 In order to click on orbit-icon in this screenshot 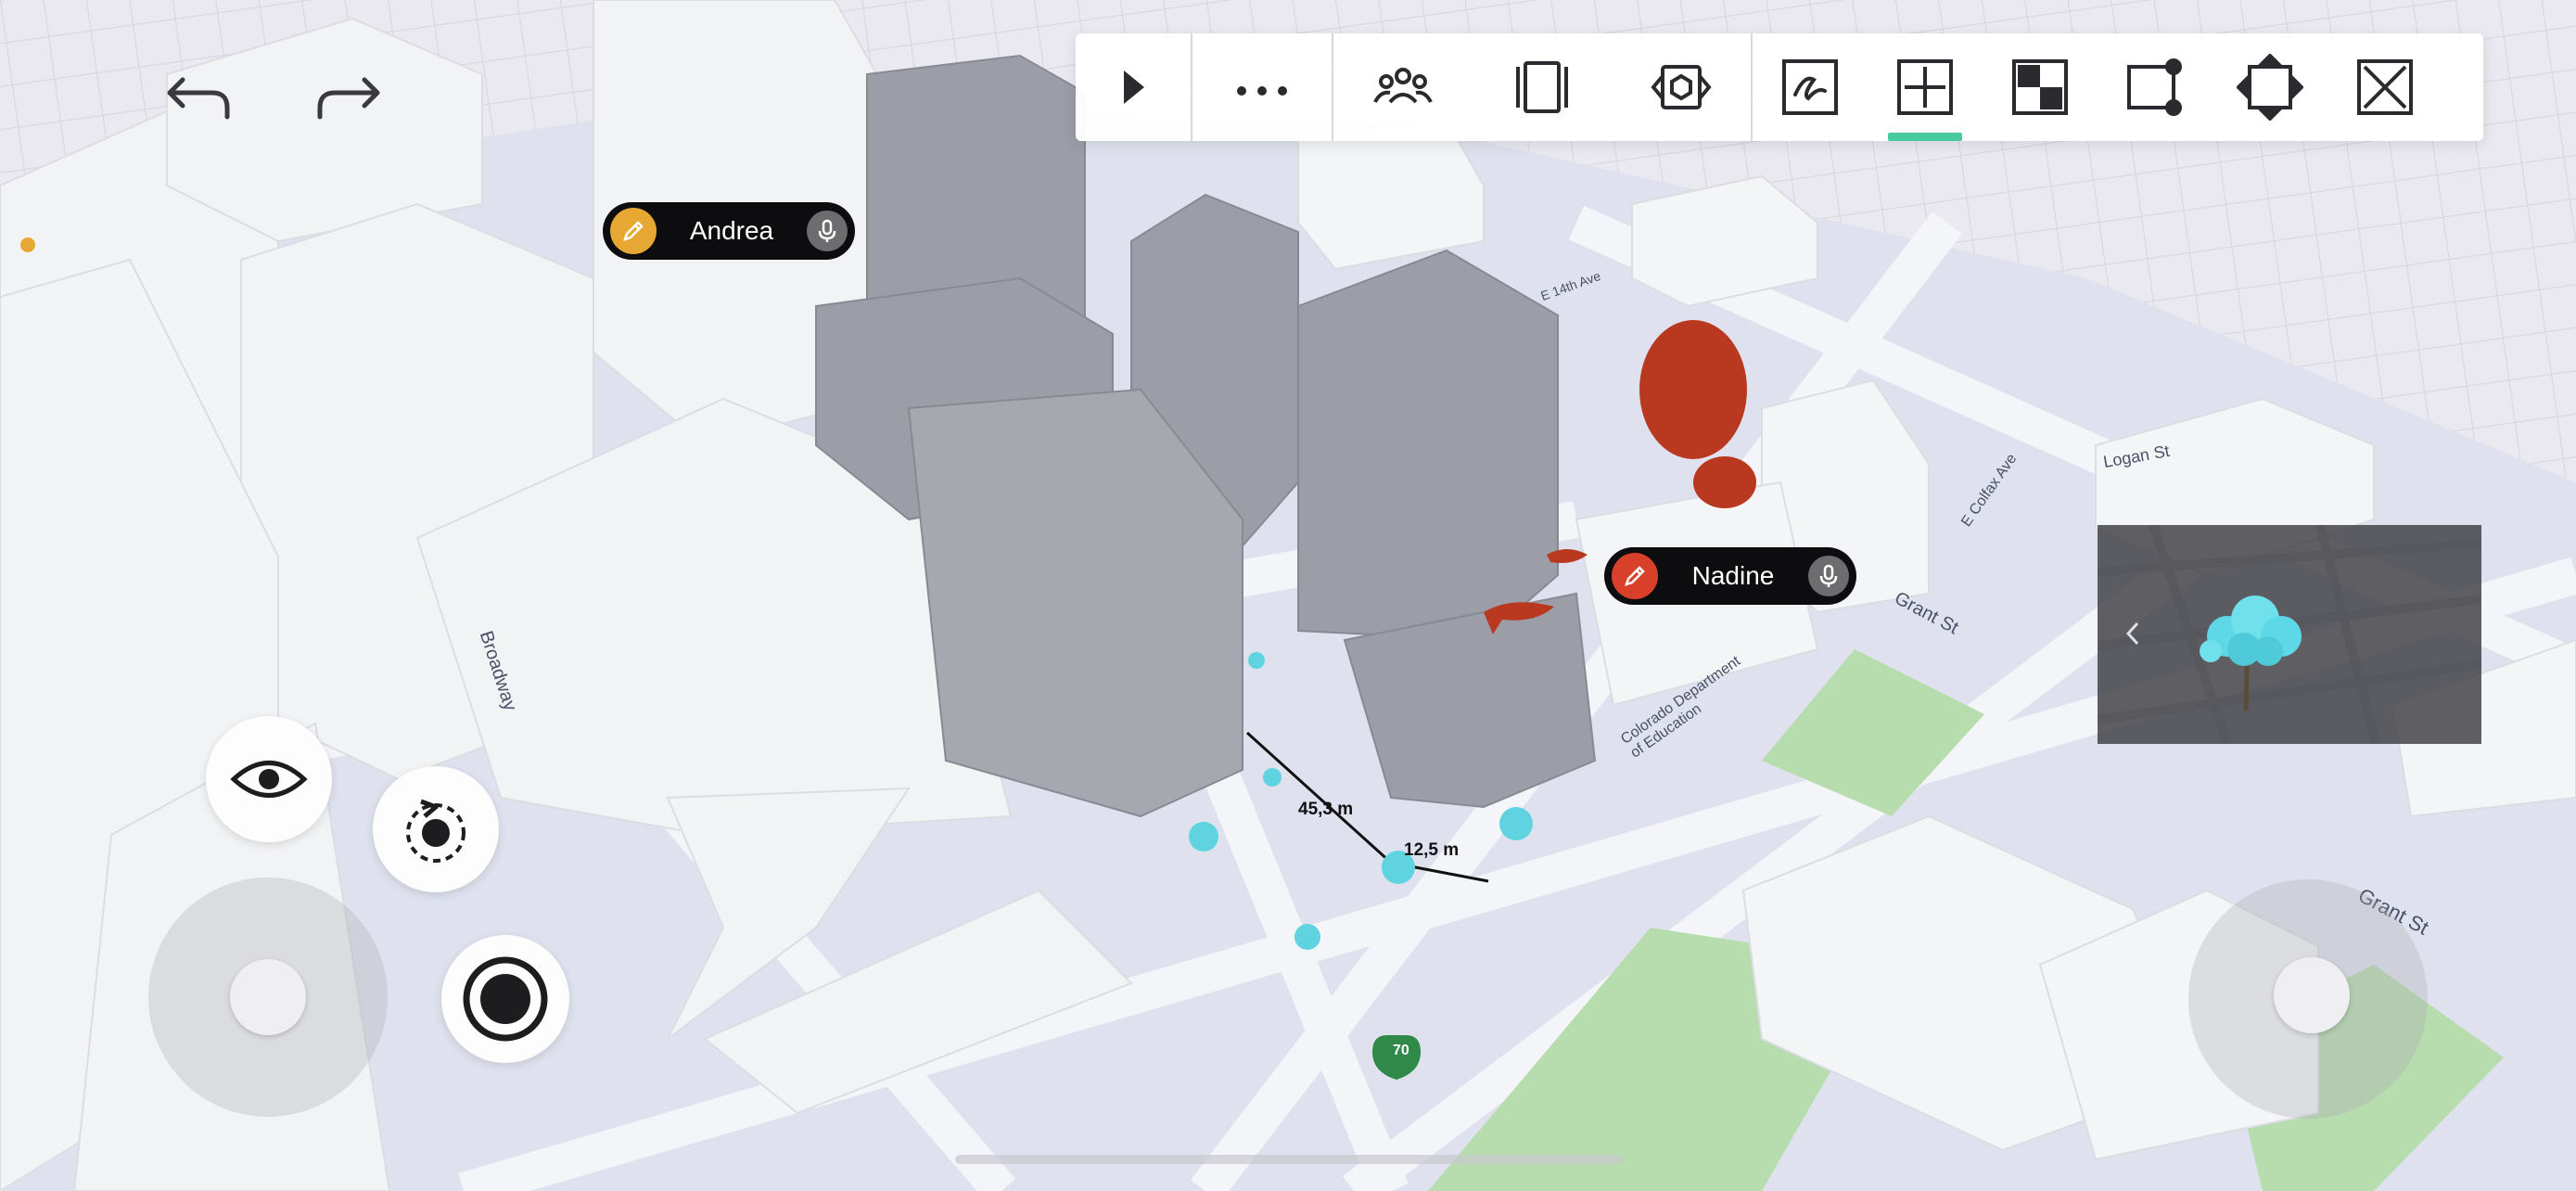, I will do `click(435, 831)`.